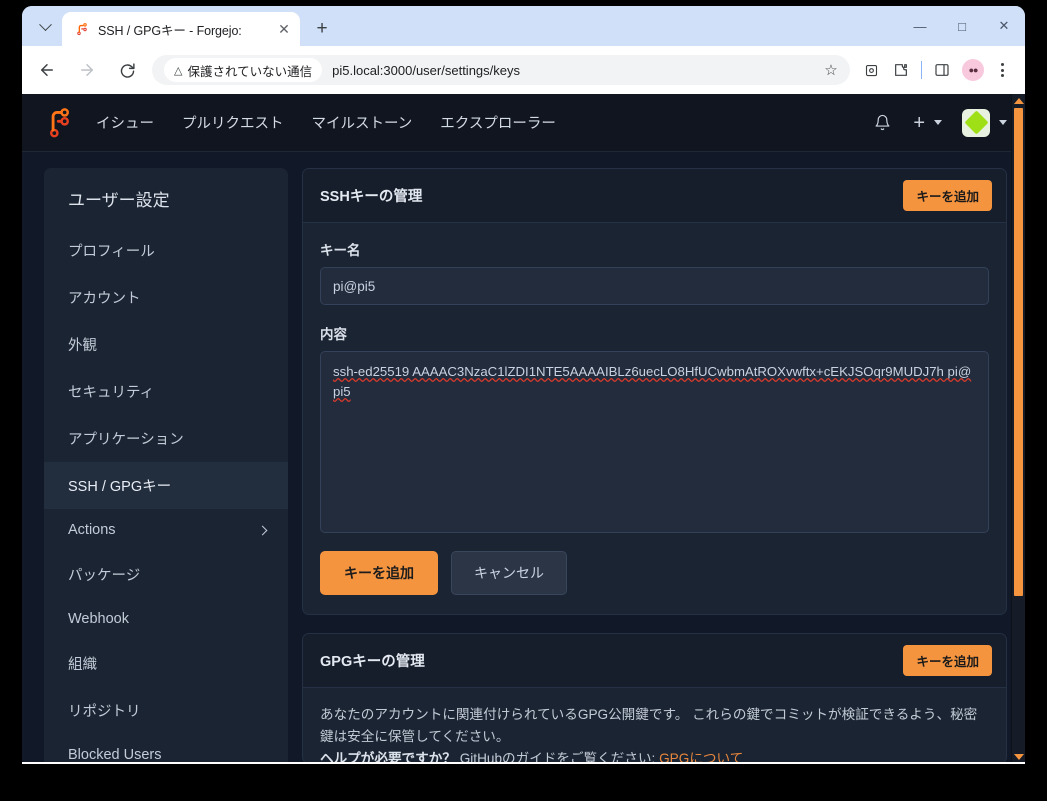 This screenshot has width=1047, height=801. What do you see at coordinates (340, 250) in the screenshot?
I see `ssh-key-name-label: キー名` at bounding box center [340, 250].